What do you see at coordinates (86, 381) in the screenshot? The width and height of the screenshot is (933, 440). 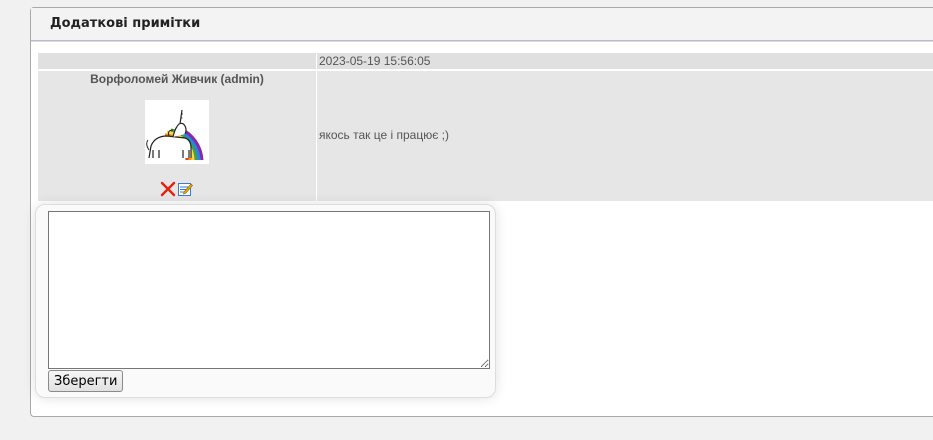 I see `save-button: Зберегти` at bounding box center [86, 381].